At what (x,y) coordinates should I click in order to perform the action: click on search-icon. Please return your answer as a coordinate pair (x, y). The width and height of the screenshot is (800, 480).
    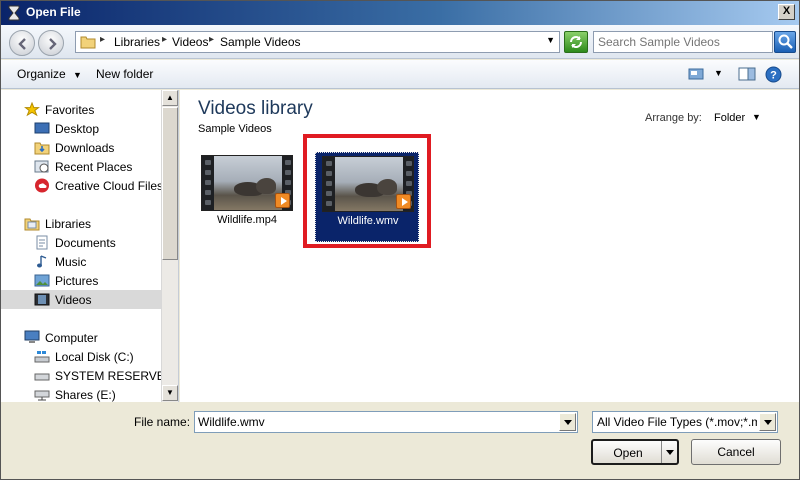
    Looking at the image, I should click on (785, 41).